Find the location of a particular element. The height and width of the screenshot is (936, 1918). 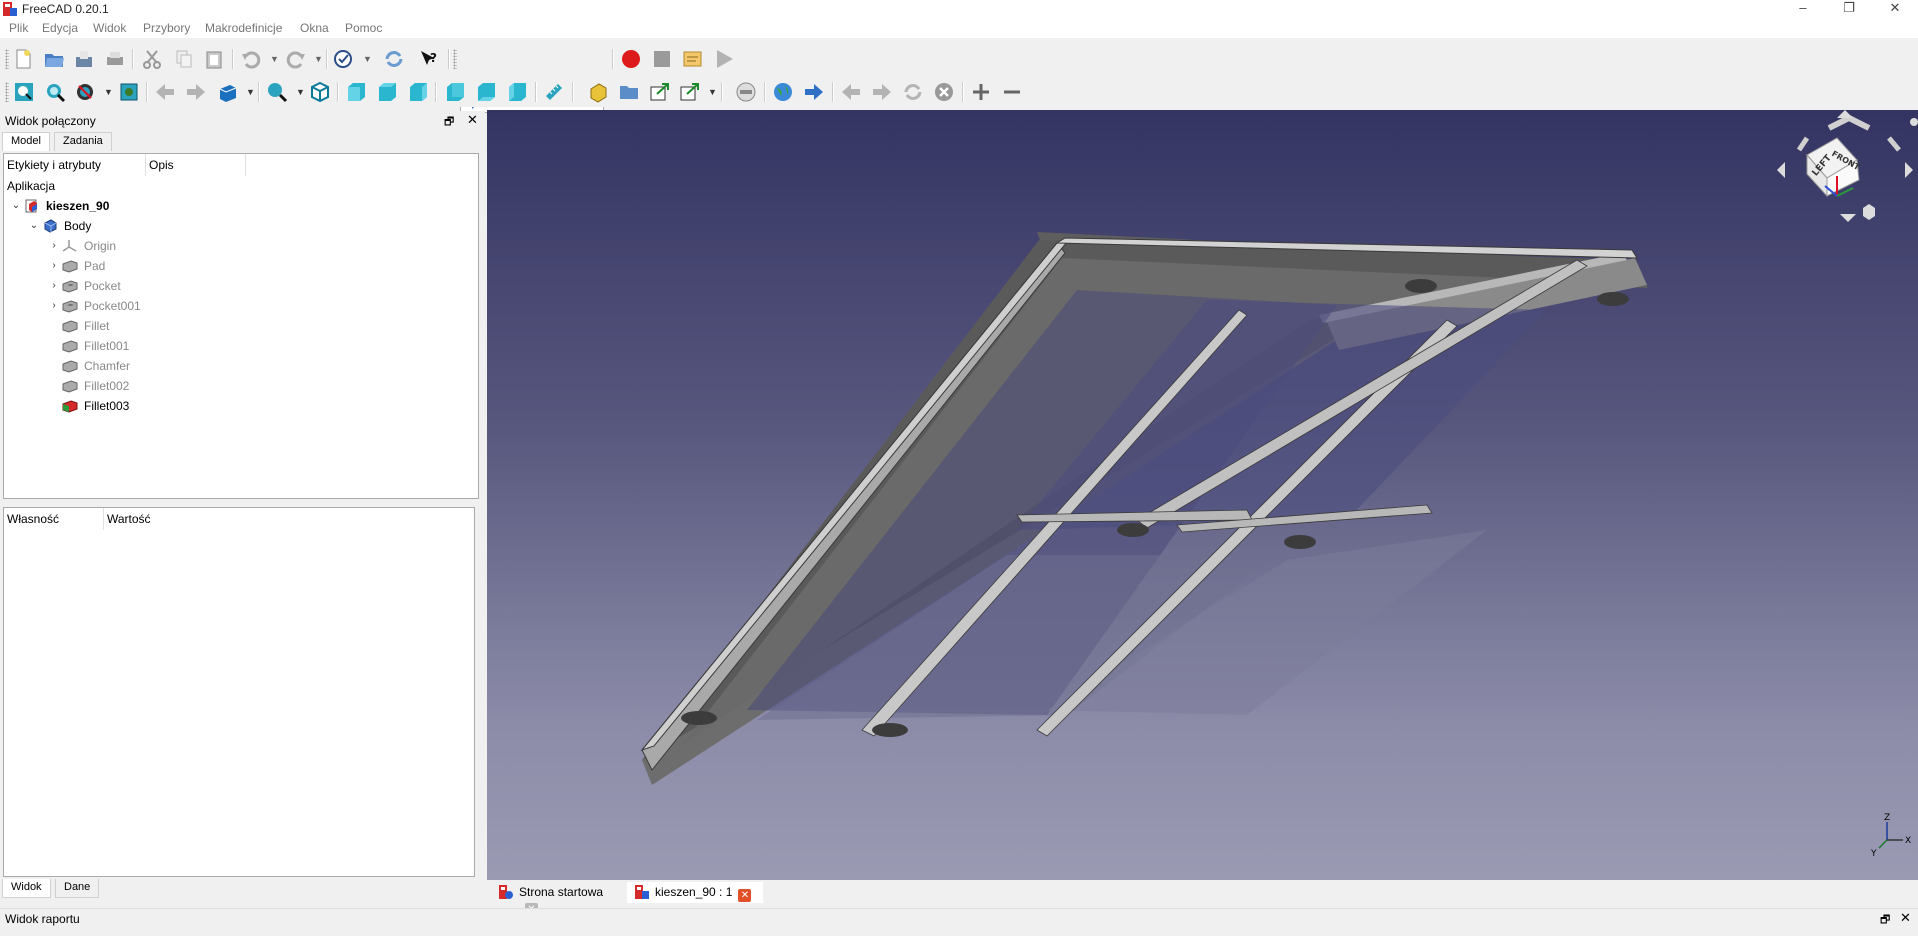

title-bar: FreeCAD 0.20.1 – ❐ ✕ is located at coordinates (959, 9).